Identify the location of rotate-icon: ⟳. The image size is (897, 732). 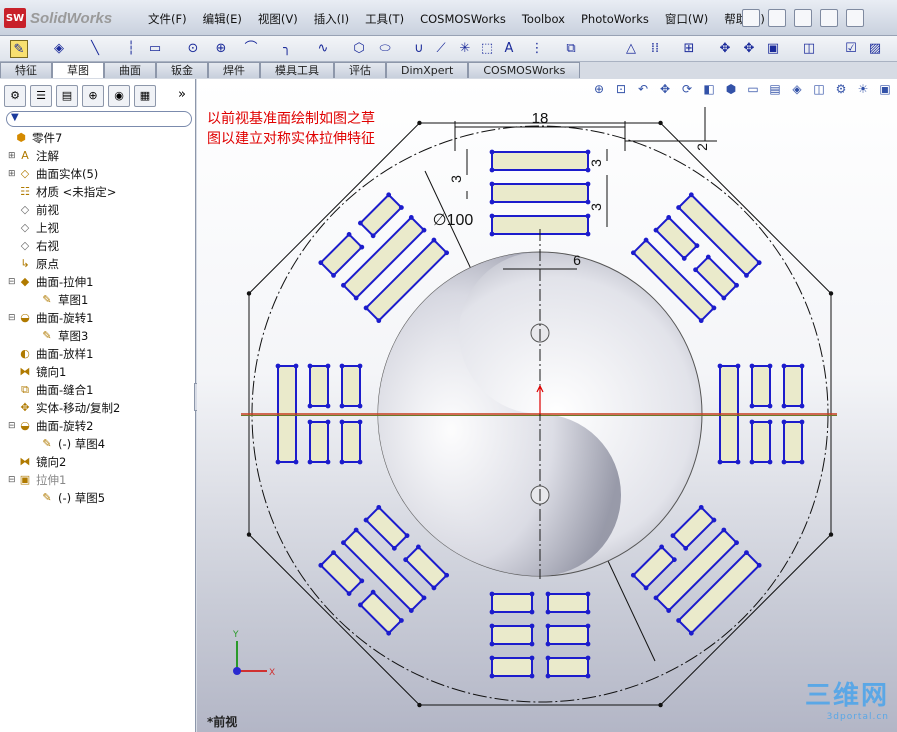
(687, 89).